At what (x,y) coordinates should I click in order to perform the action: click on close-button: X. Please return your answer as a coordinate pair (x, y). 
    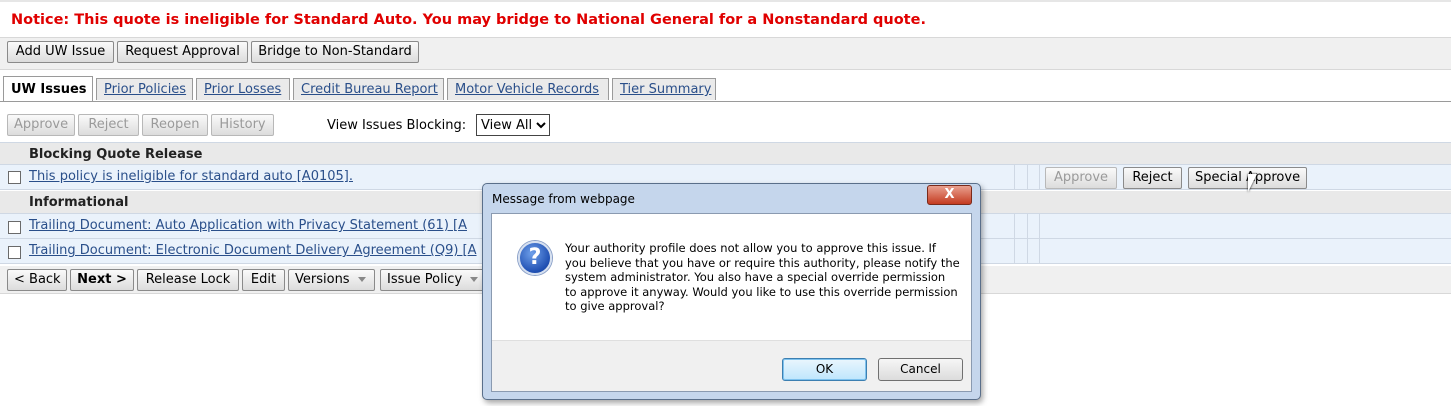
    Looking at the image, I should click on (949, 195).